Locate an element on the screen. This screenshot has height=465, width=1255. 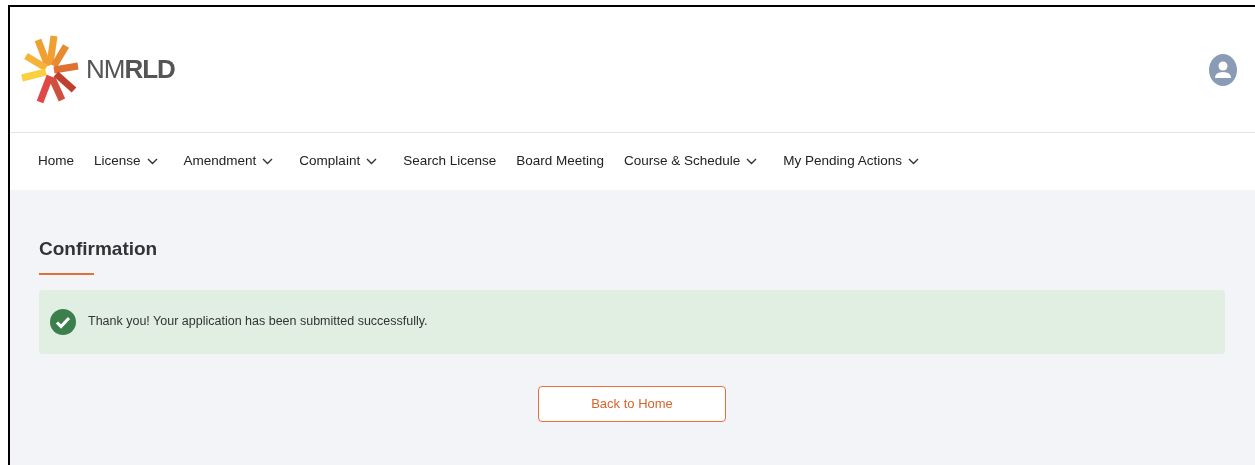
user-avatar-icon is located at coordinates (1223, 69).